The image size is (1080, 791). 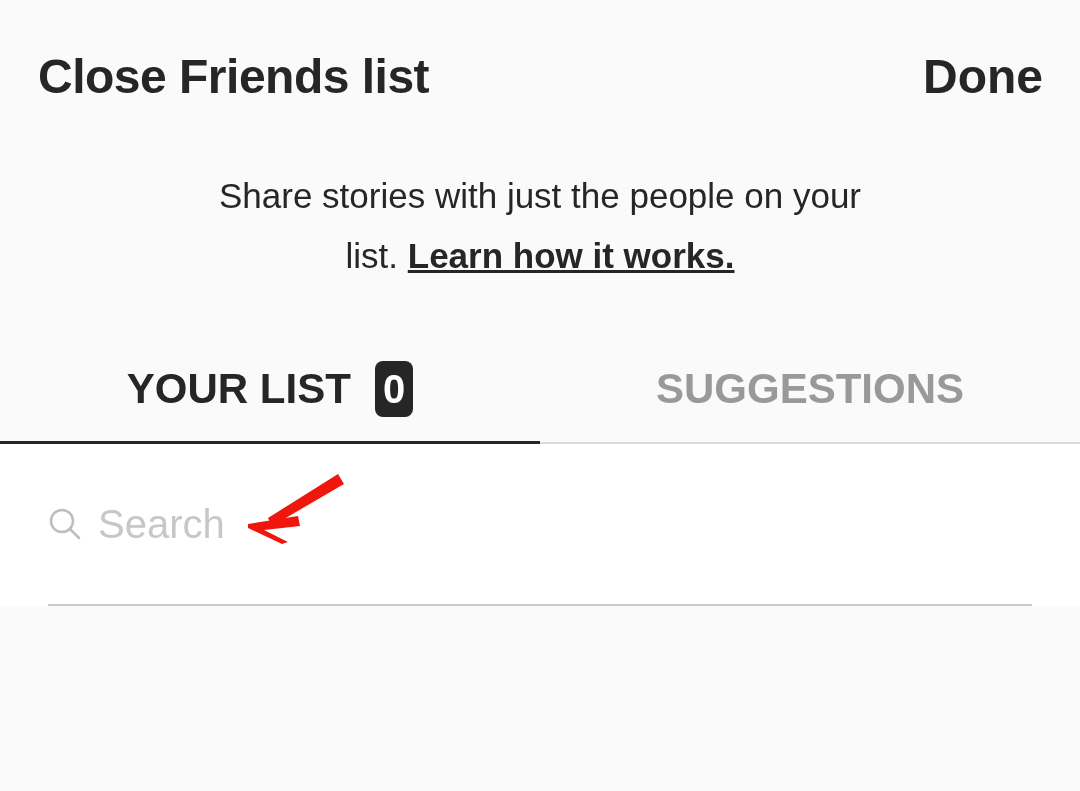 What do you see at coordinates (394, 388) in the screenshot?
I see `count-badge: 0` at bounding box center [394, 388].